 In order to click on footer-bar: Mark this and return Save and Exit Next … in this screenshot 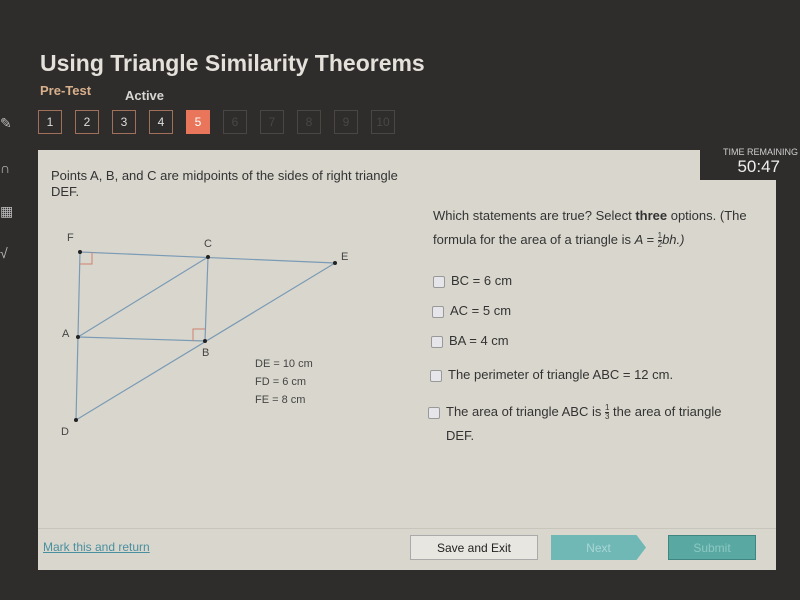, I will do `click(407, 549)`.